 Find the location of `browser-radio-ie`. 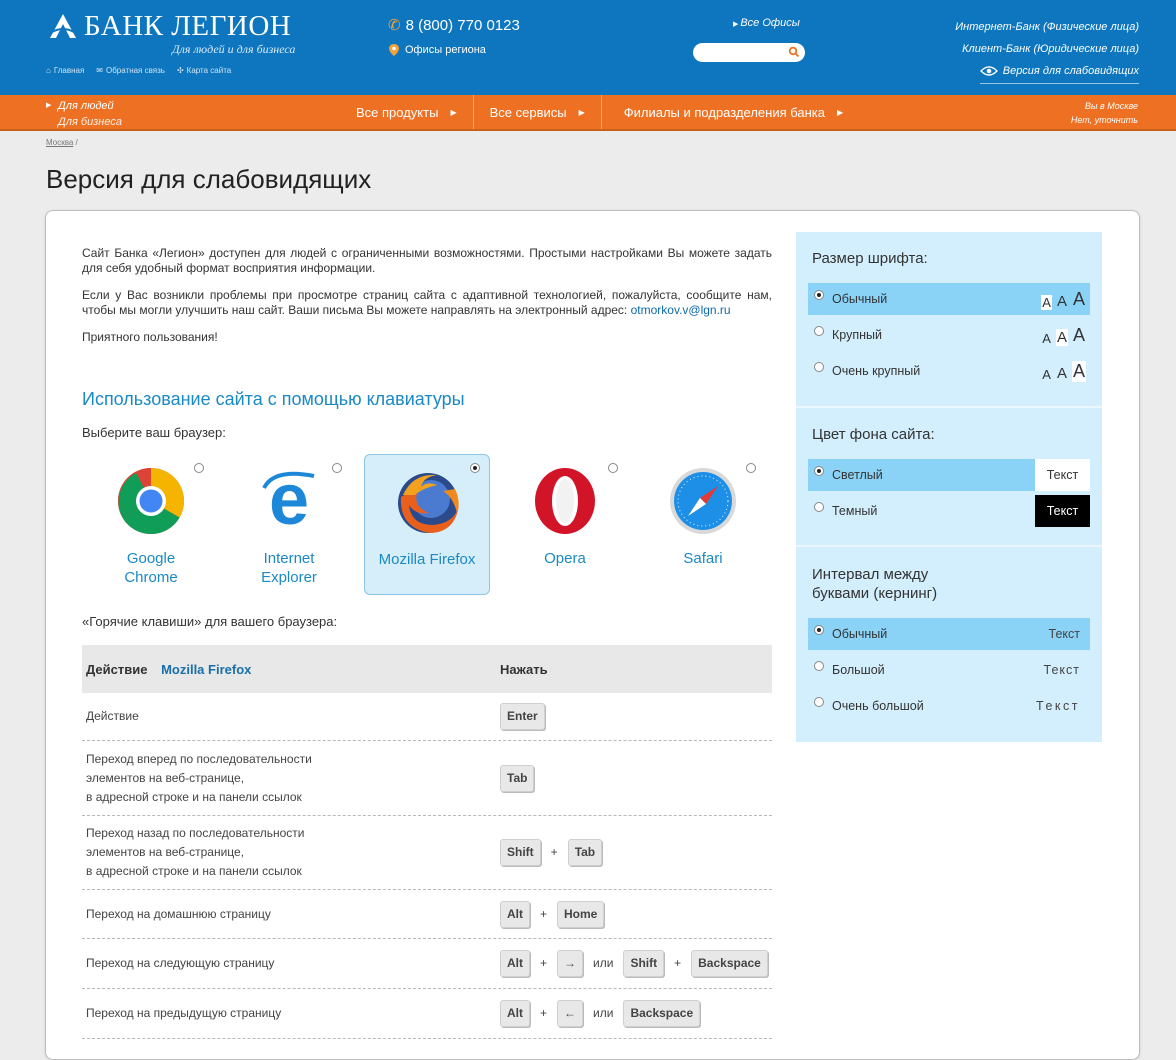

browser-radio-ie is located at coordinates (337, 468).